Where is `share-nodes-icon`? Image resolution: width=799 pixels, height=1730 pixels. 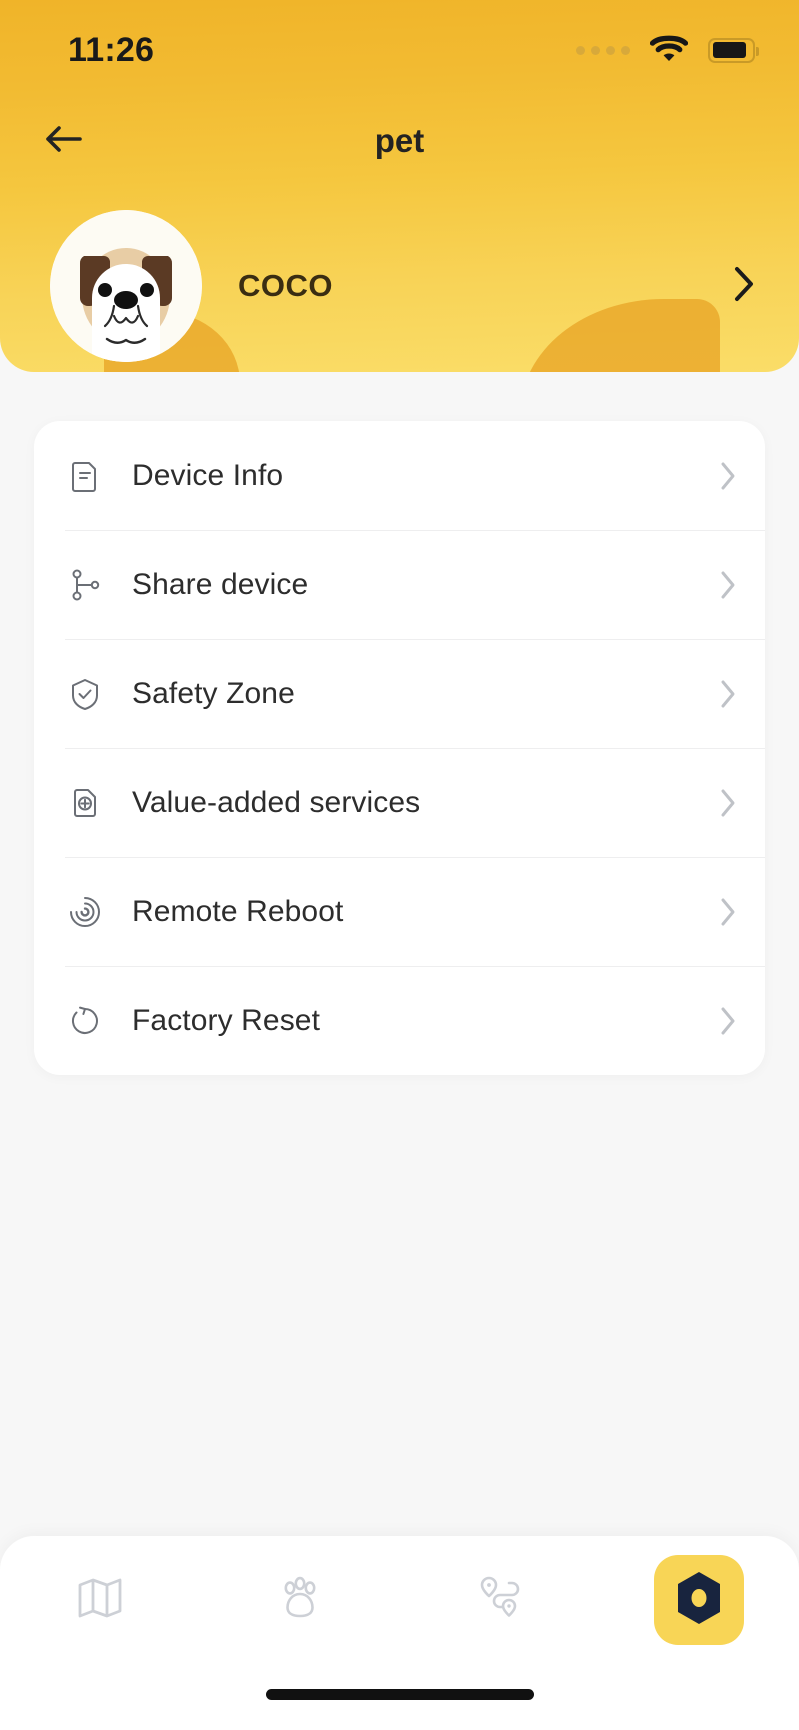 share-nodes-icon is located at coordinates (85, 585).